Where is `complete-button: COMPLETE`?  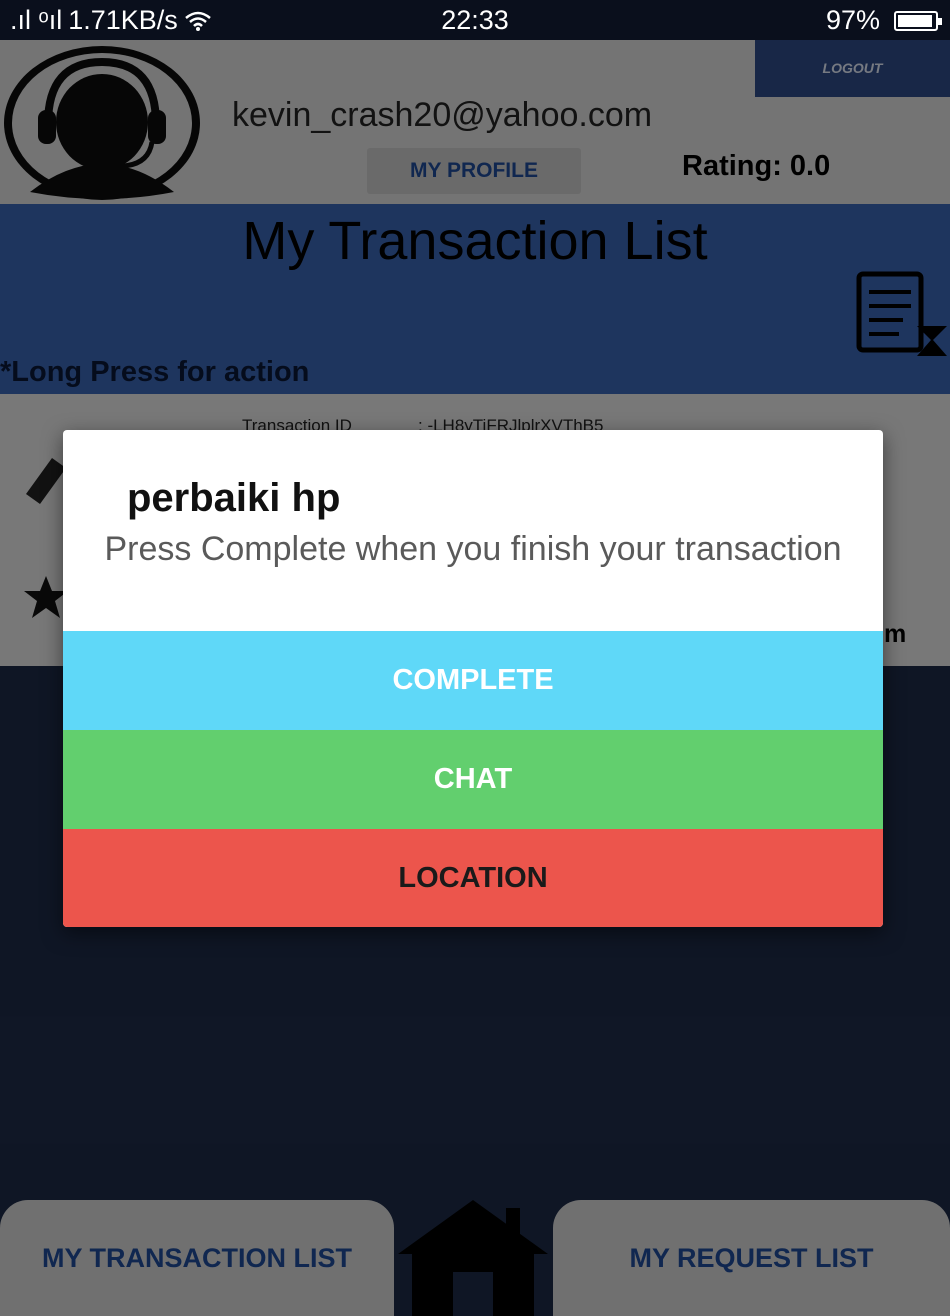 complete-button: COMPLETE is located at coordinates (473, 680).